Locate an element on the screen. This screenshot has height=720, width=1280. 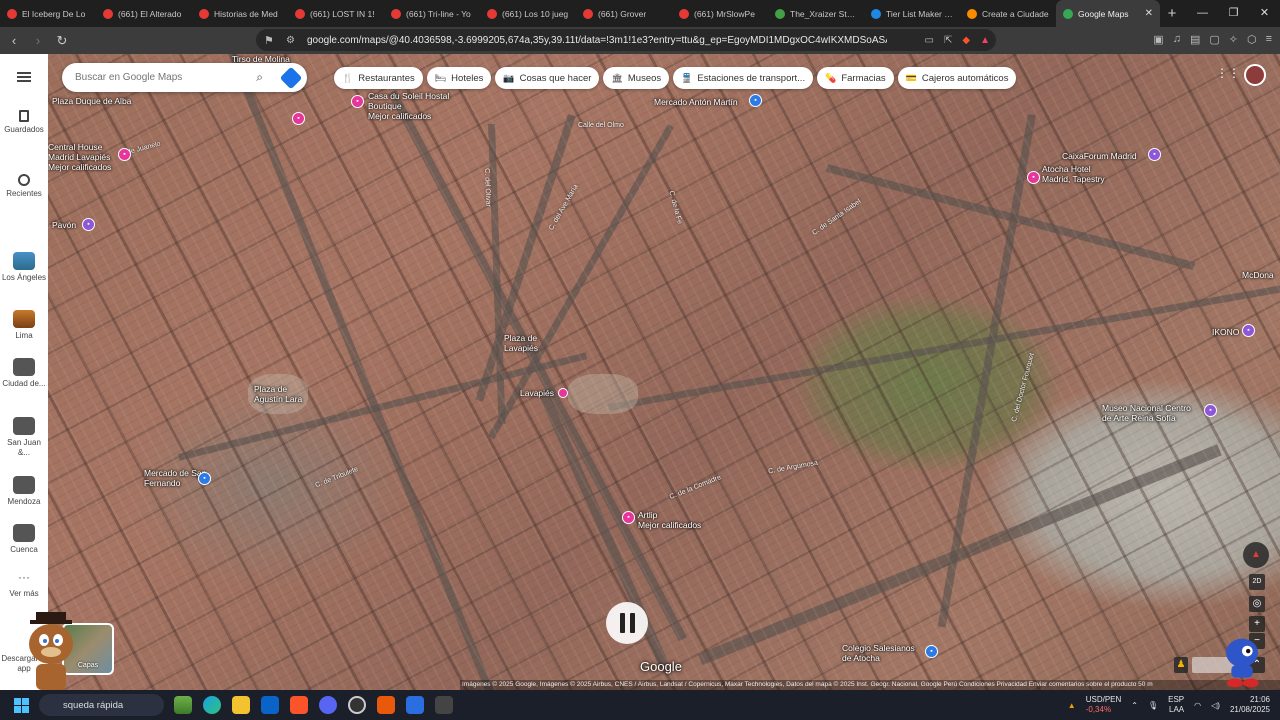
rail-item-more: ··· Ver más is located at coordinates (24, 585).